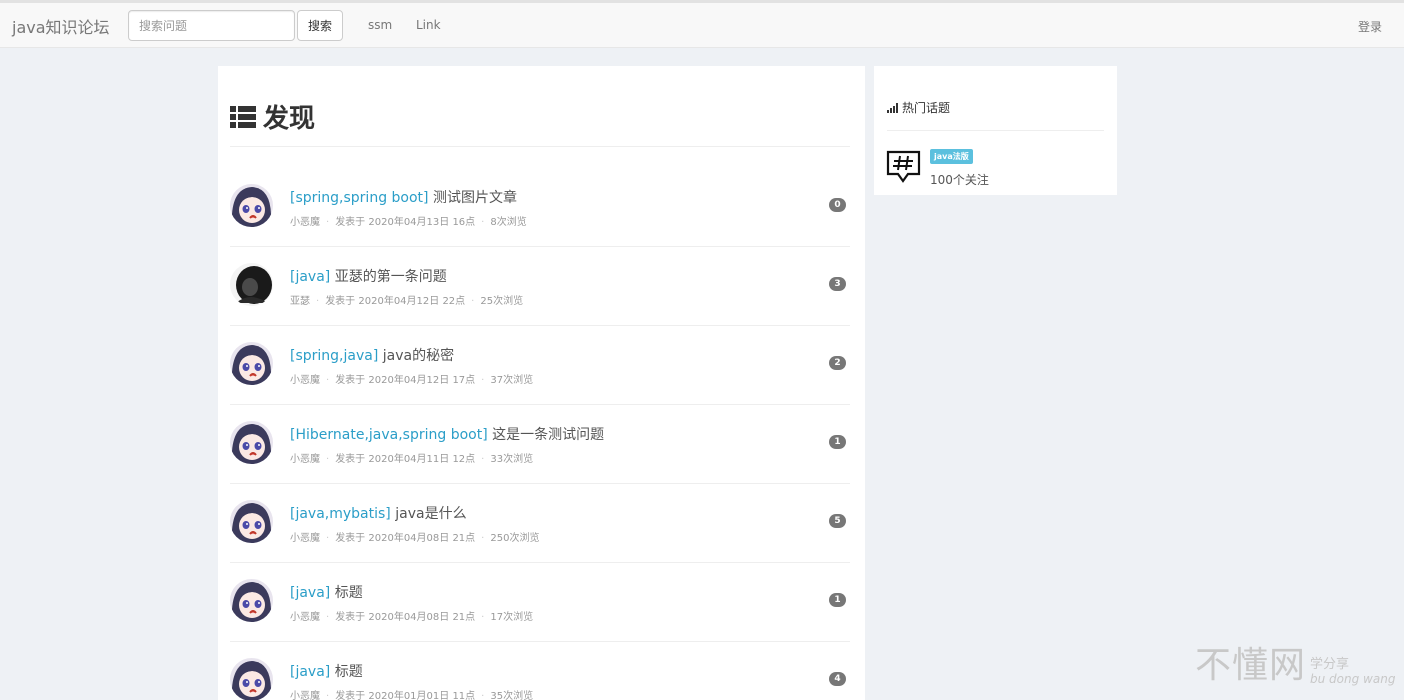 Image resolution: width=1404 pixels, height=700 pixels. I want to click on question-author: 亚瑟, so click(300, 301).